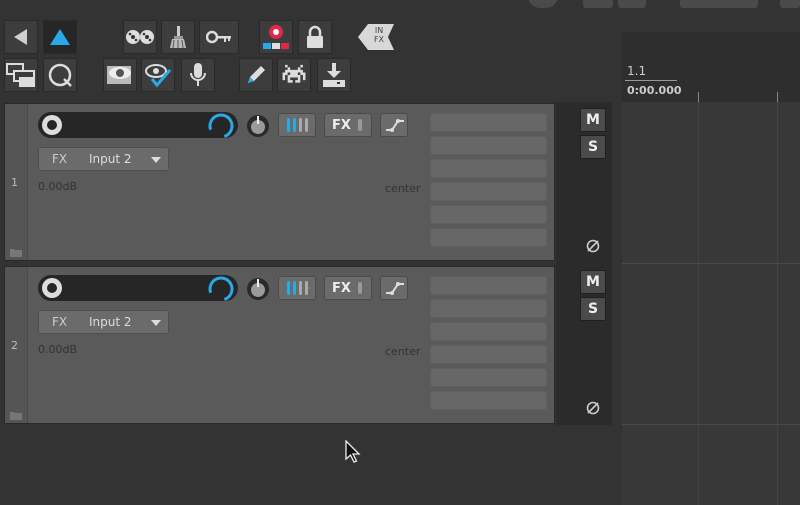 The width and height of the screenshot is (800, 505). I want to click on fx-label: FX, so click(379, 39).